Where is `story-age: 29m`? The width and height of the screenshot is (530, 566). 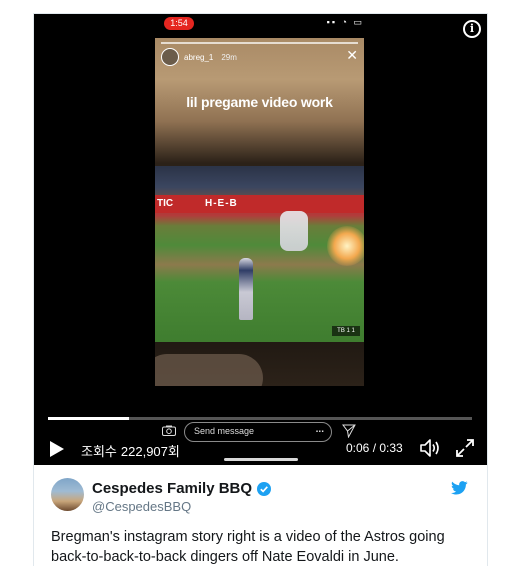 story-age: 29m is located at coordinates (229, 57).